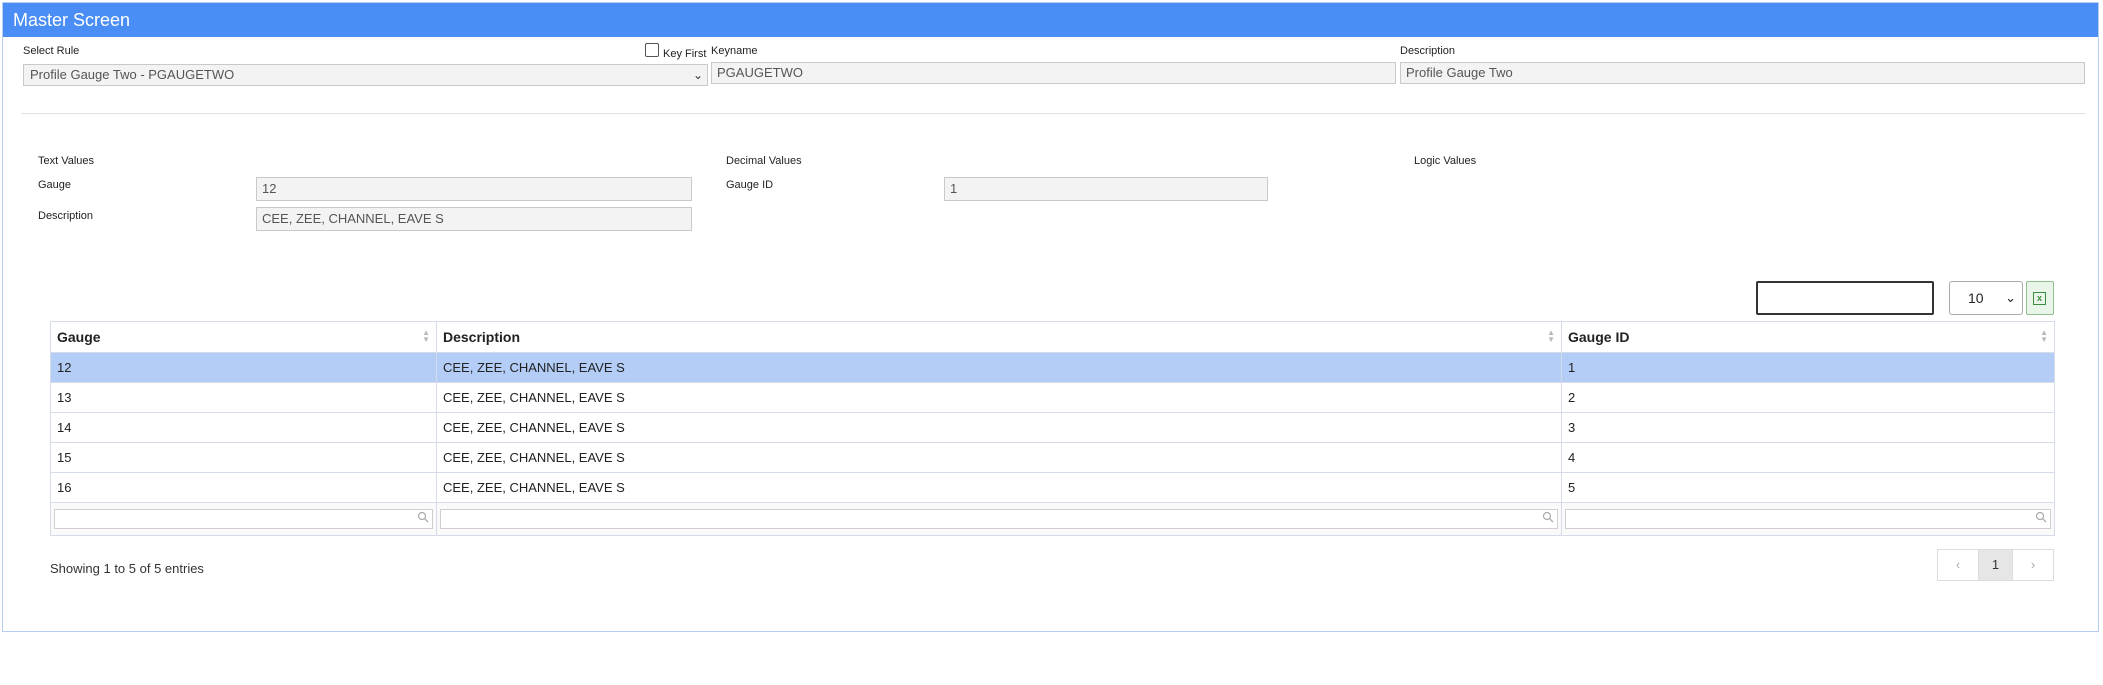  I want to click on table-row: 15 CEE, ZEE, CHANNEL, EAVE S 4, so click(1052, 457).